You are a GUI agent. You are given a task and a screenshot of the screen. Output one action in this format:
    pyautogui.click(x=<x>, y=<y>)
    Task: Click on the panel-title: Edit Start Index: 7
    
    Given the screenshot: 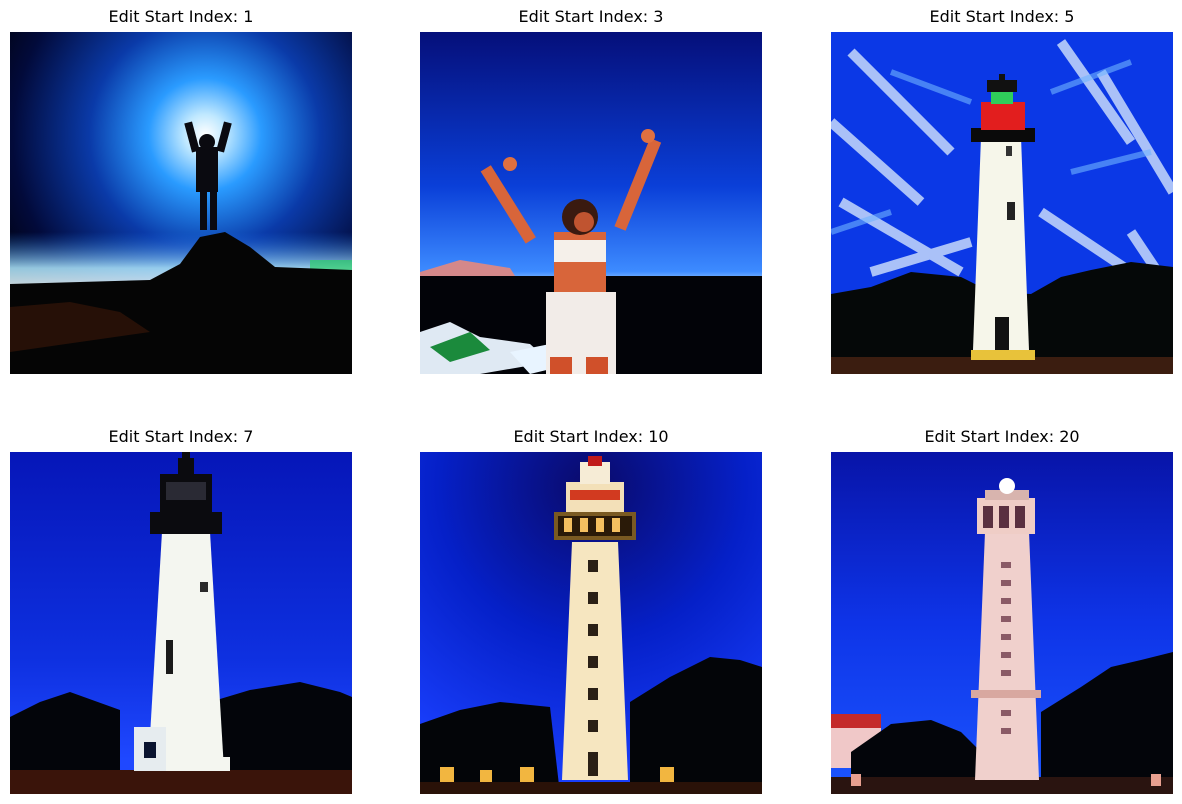 What is the action you would take?
    pyautogui.click(x=181, y=436)
    